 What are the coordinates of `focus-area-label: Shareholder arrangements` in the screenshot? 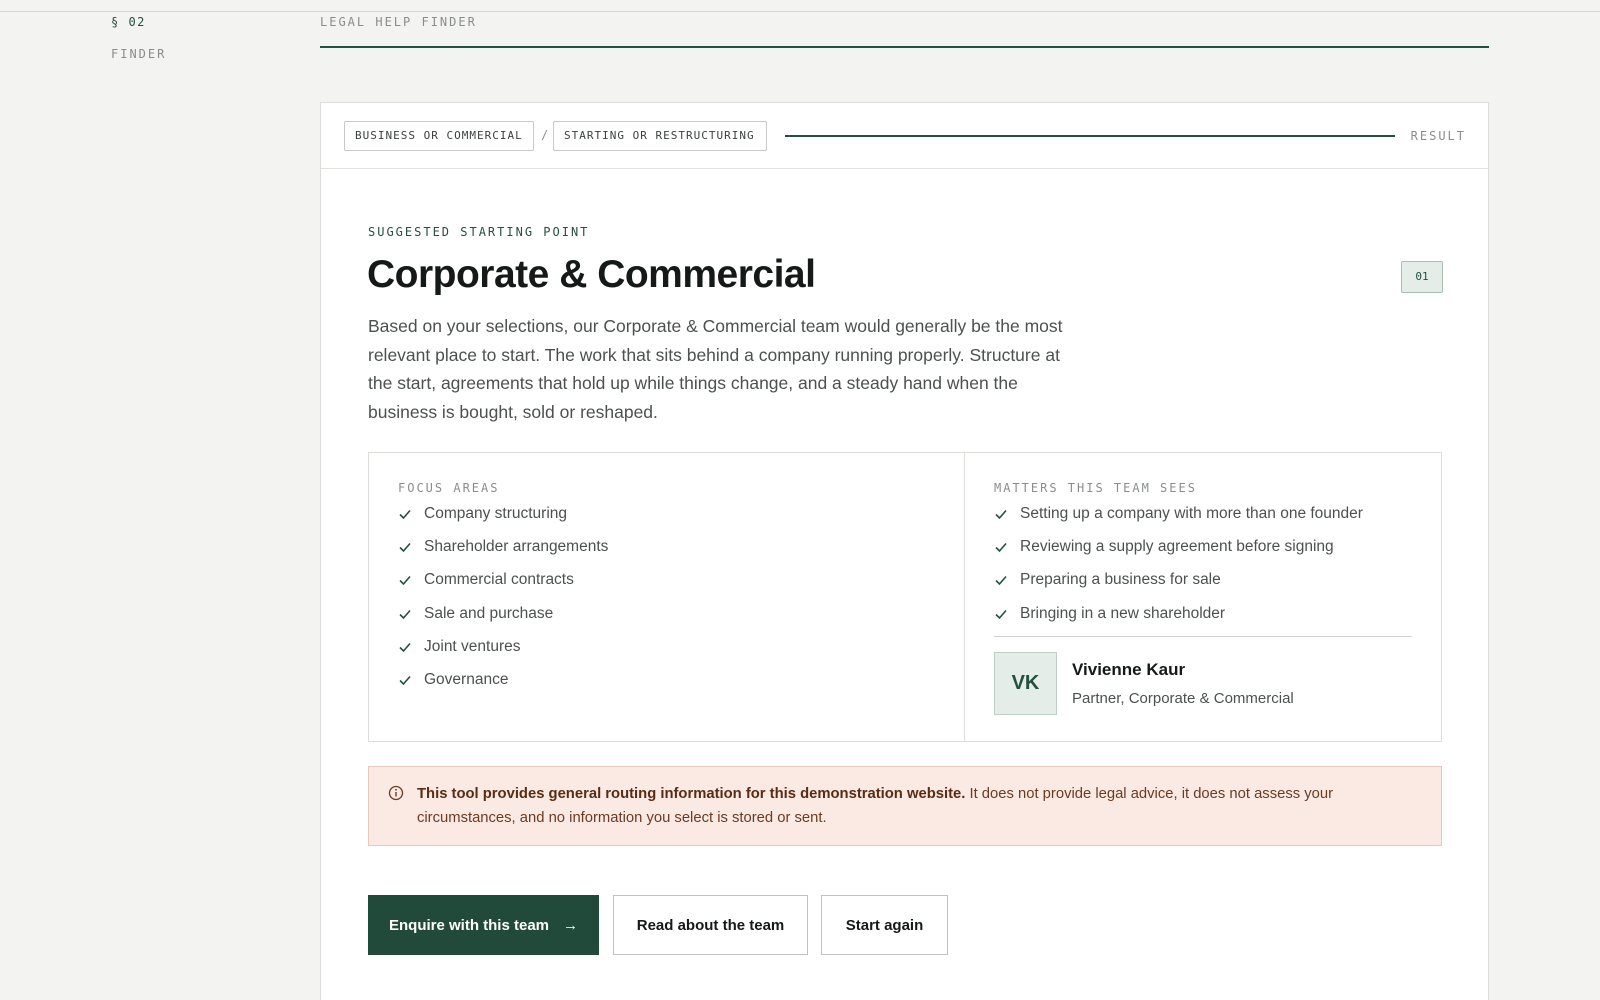 It's located at (516, 546).